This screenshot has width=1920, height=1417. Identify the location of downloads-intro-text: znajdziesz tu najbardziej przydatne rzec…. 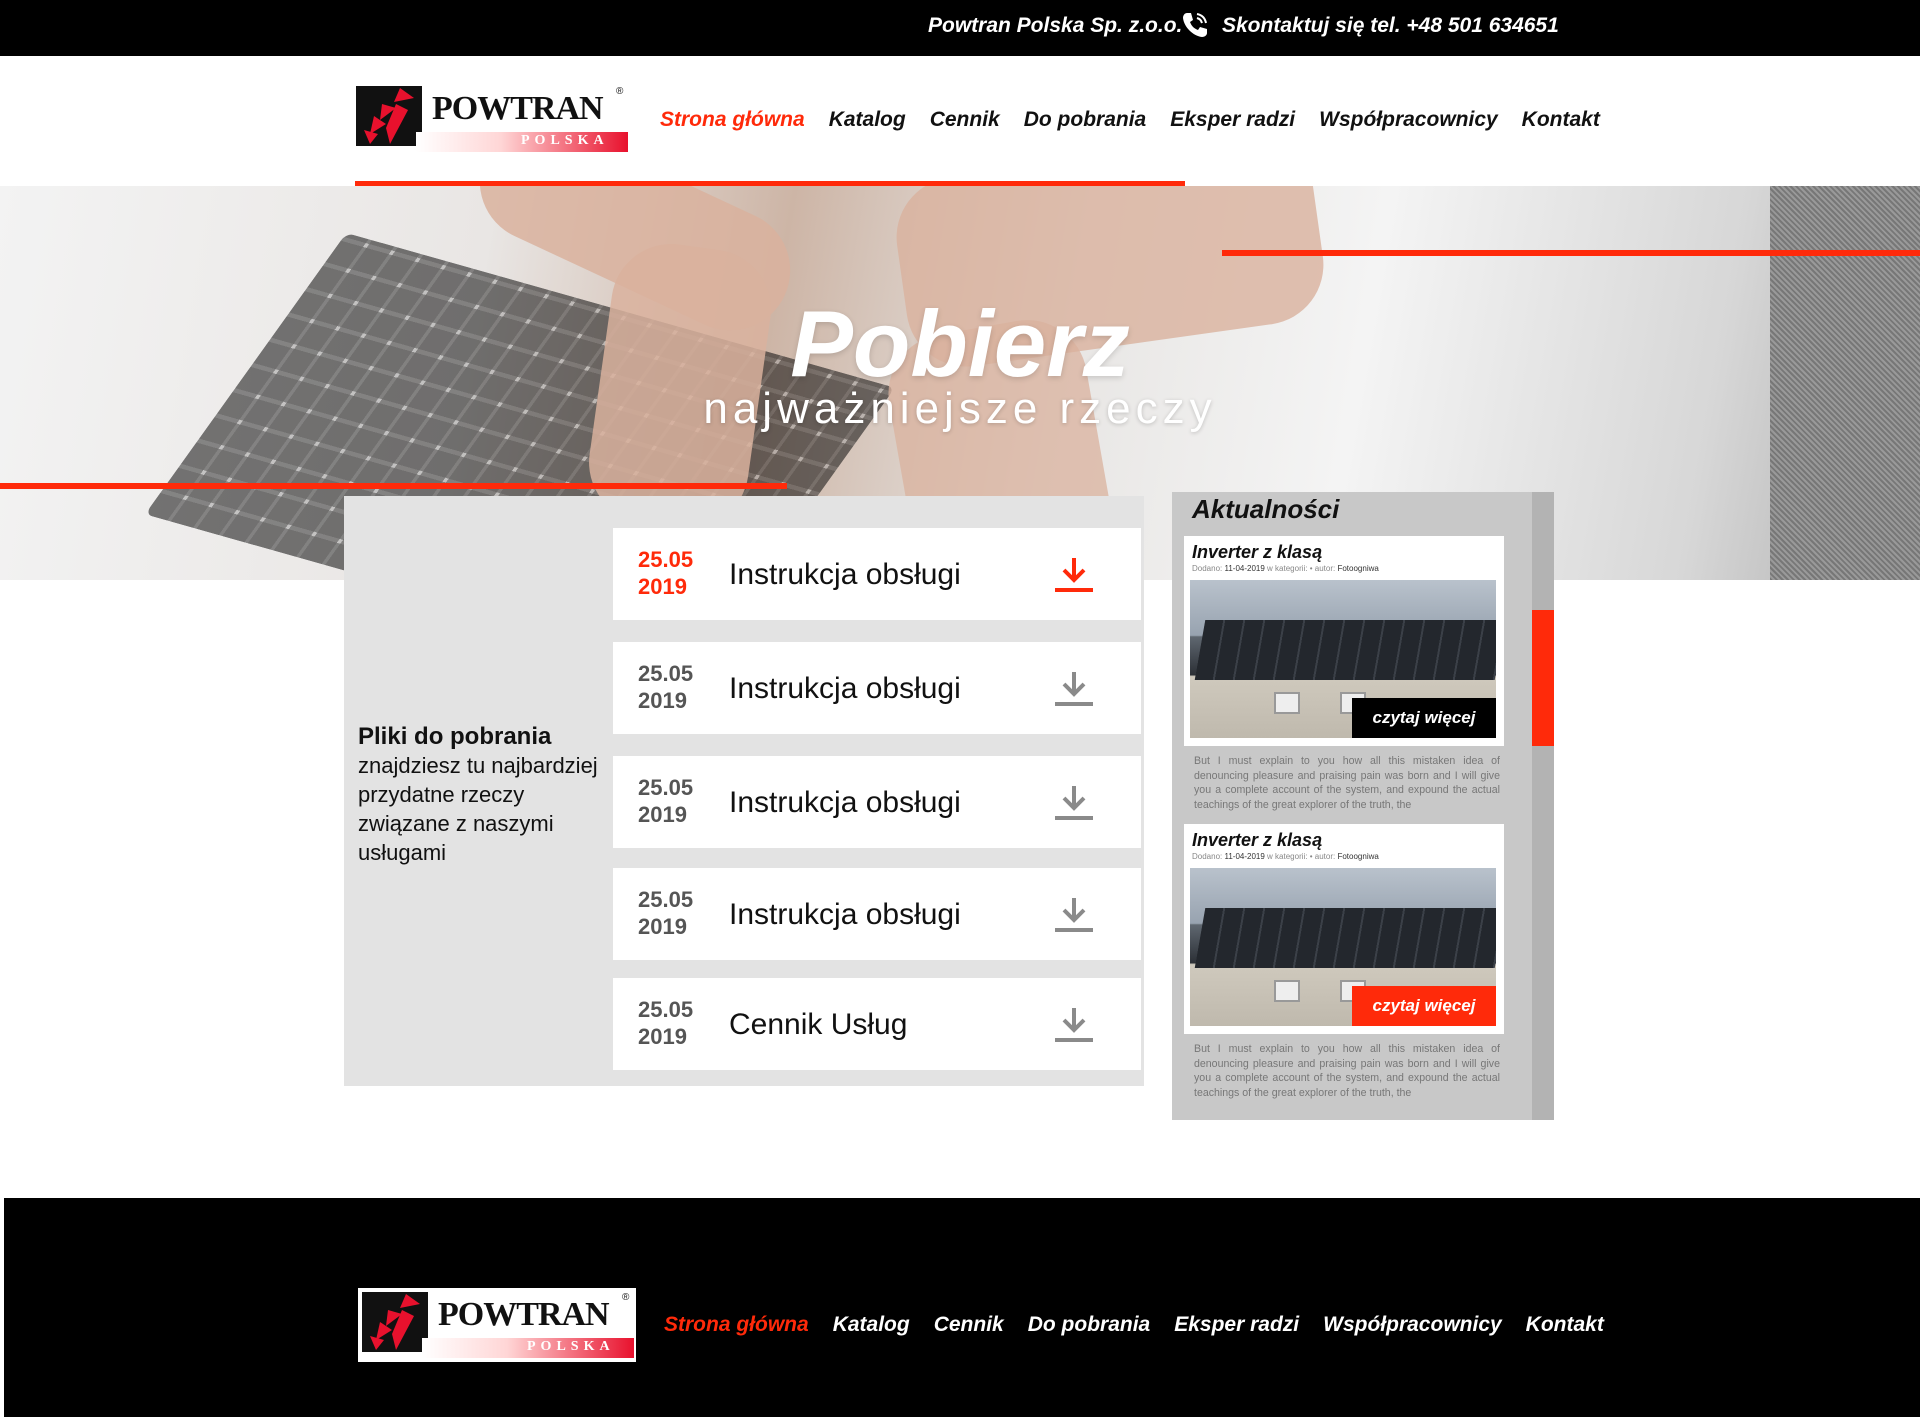
(478, 809).